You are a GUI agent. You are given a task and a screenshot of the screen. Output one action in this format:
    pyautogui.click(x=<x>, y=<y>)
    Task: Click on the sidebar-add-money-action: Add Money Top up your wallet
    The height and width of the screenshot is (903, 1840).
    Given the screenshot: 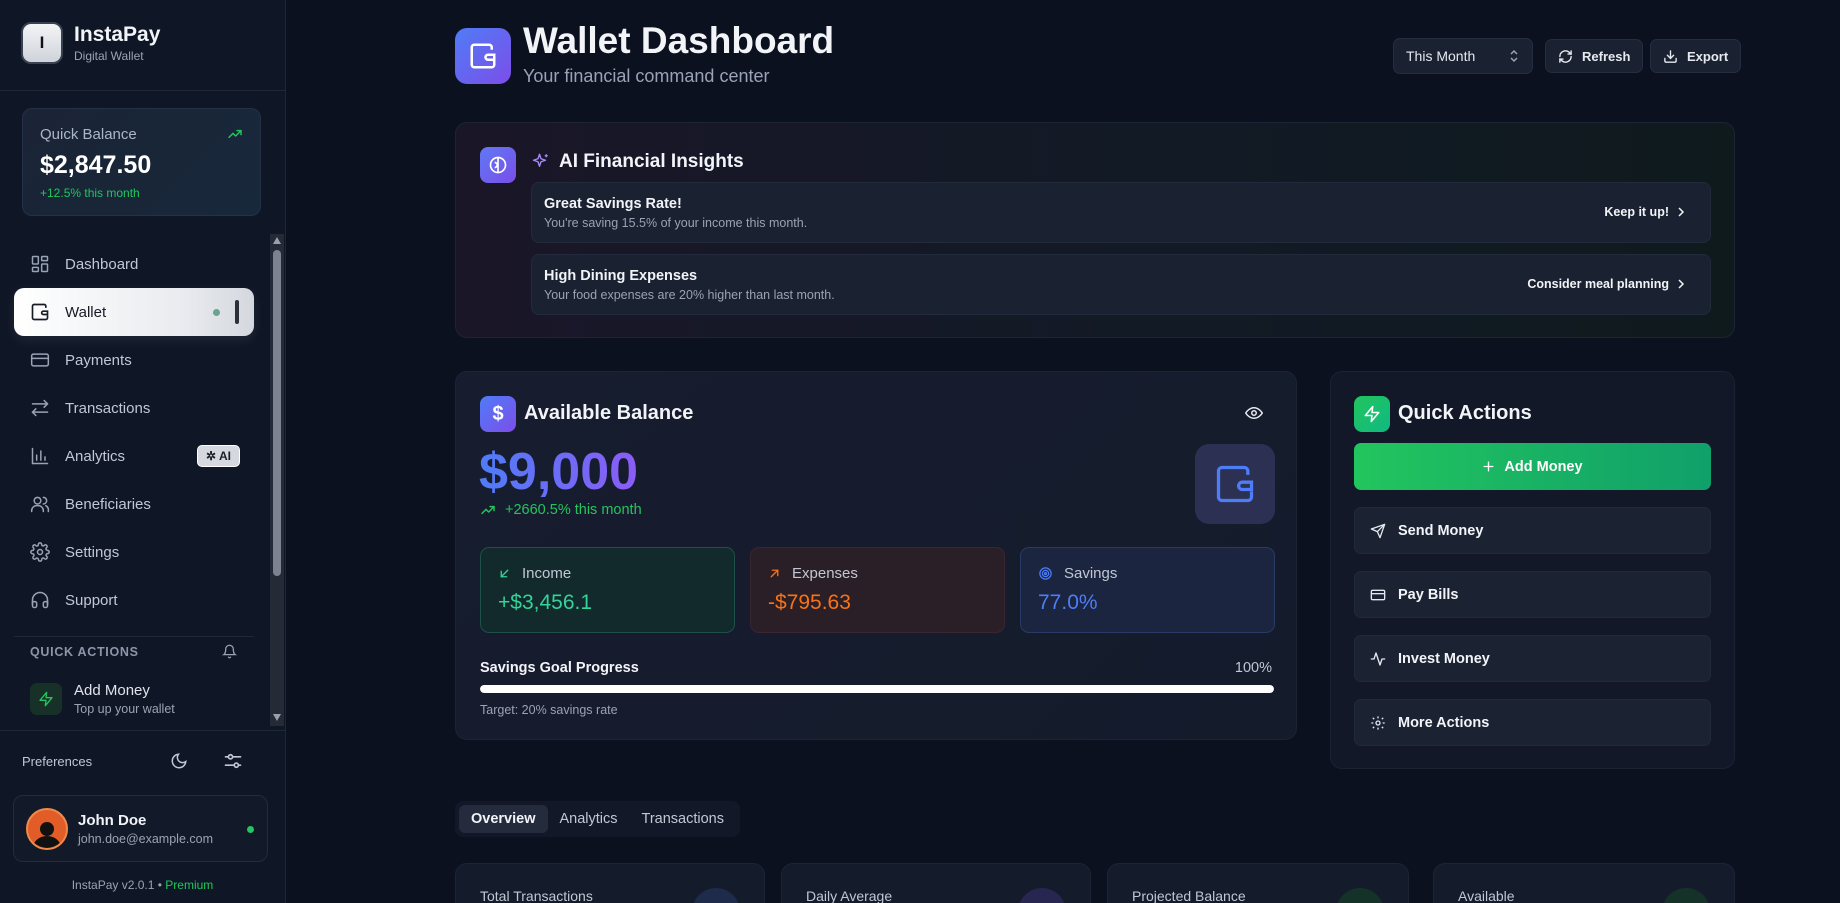 What is the action you would take?
    pyautogui.click(x=102, y=699)
    